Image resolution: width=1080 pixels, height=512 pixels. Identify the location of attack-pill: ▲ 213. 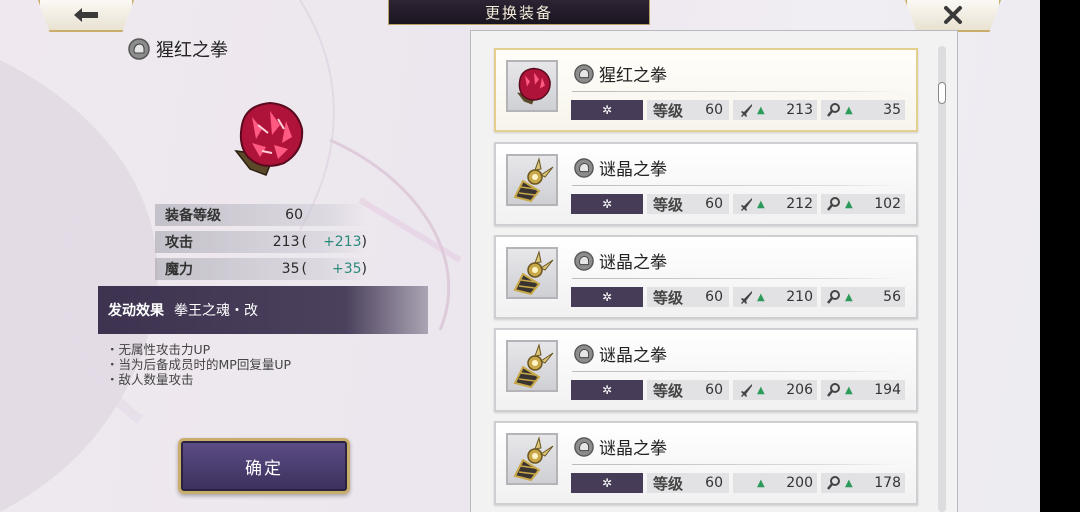
(775, 110).